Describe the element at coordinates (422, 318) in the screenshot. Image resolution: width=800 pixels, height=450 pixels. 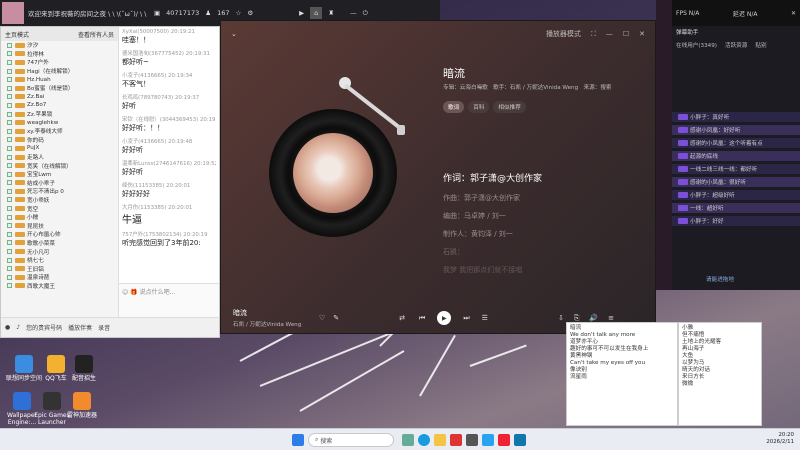
I see `prev-icon: ⏮` at that location.